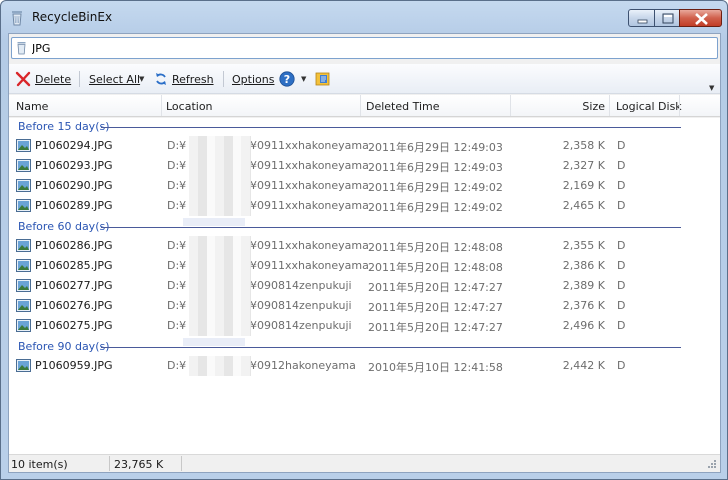 This screenshot has height=480, width=728. I want to click on refresh-button: Refresh, so click(184, 79).